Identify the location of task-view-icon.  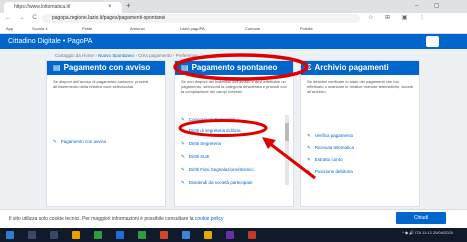
(54, 235).